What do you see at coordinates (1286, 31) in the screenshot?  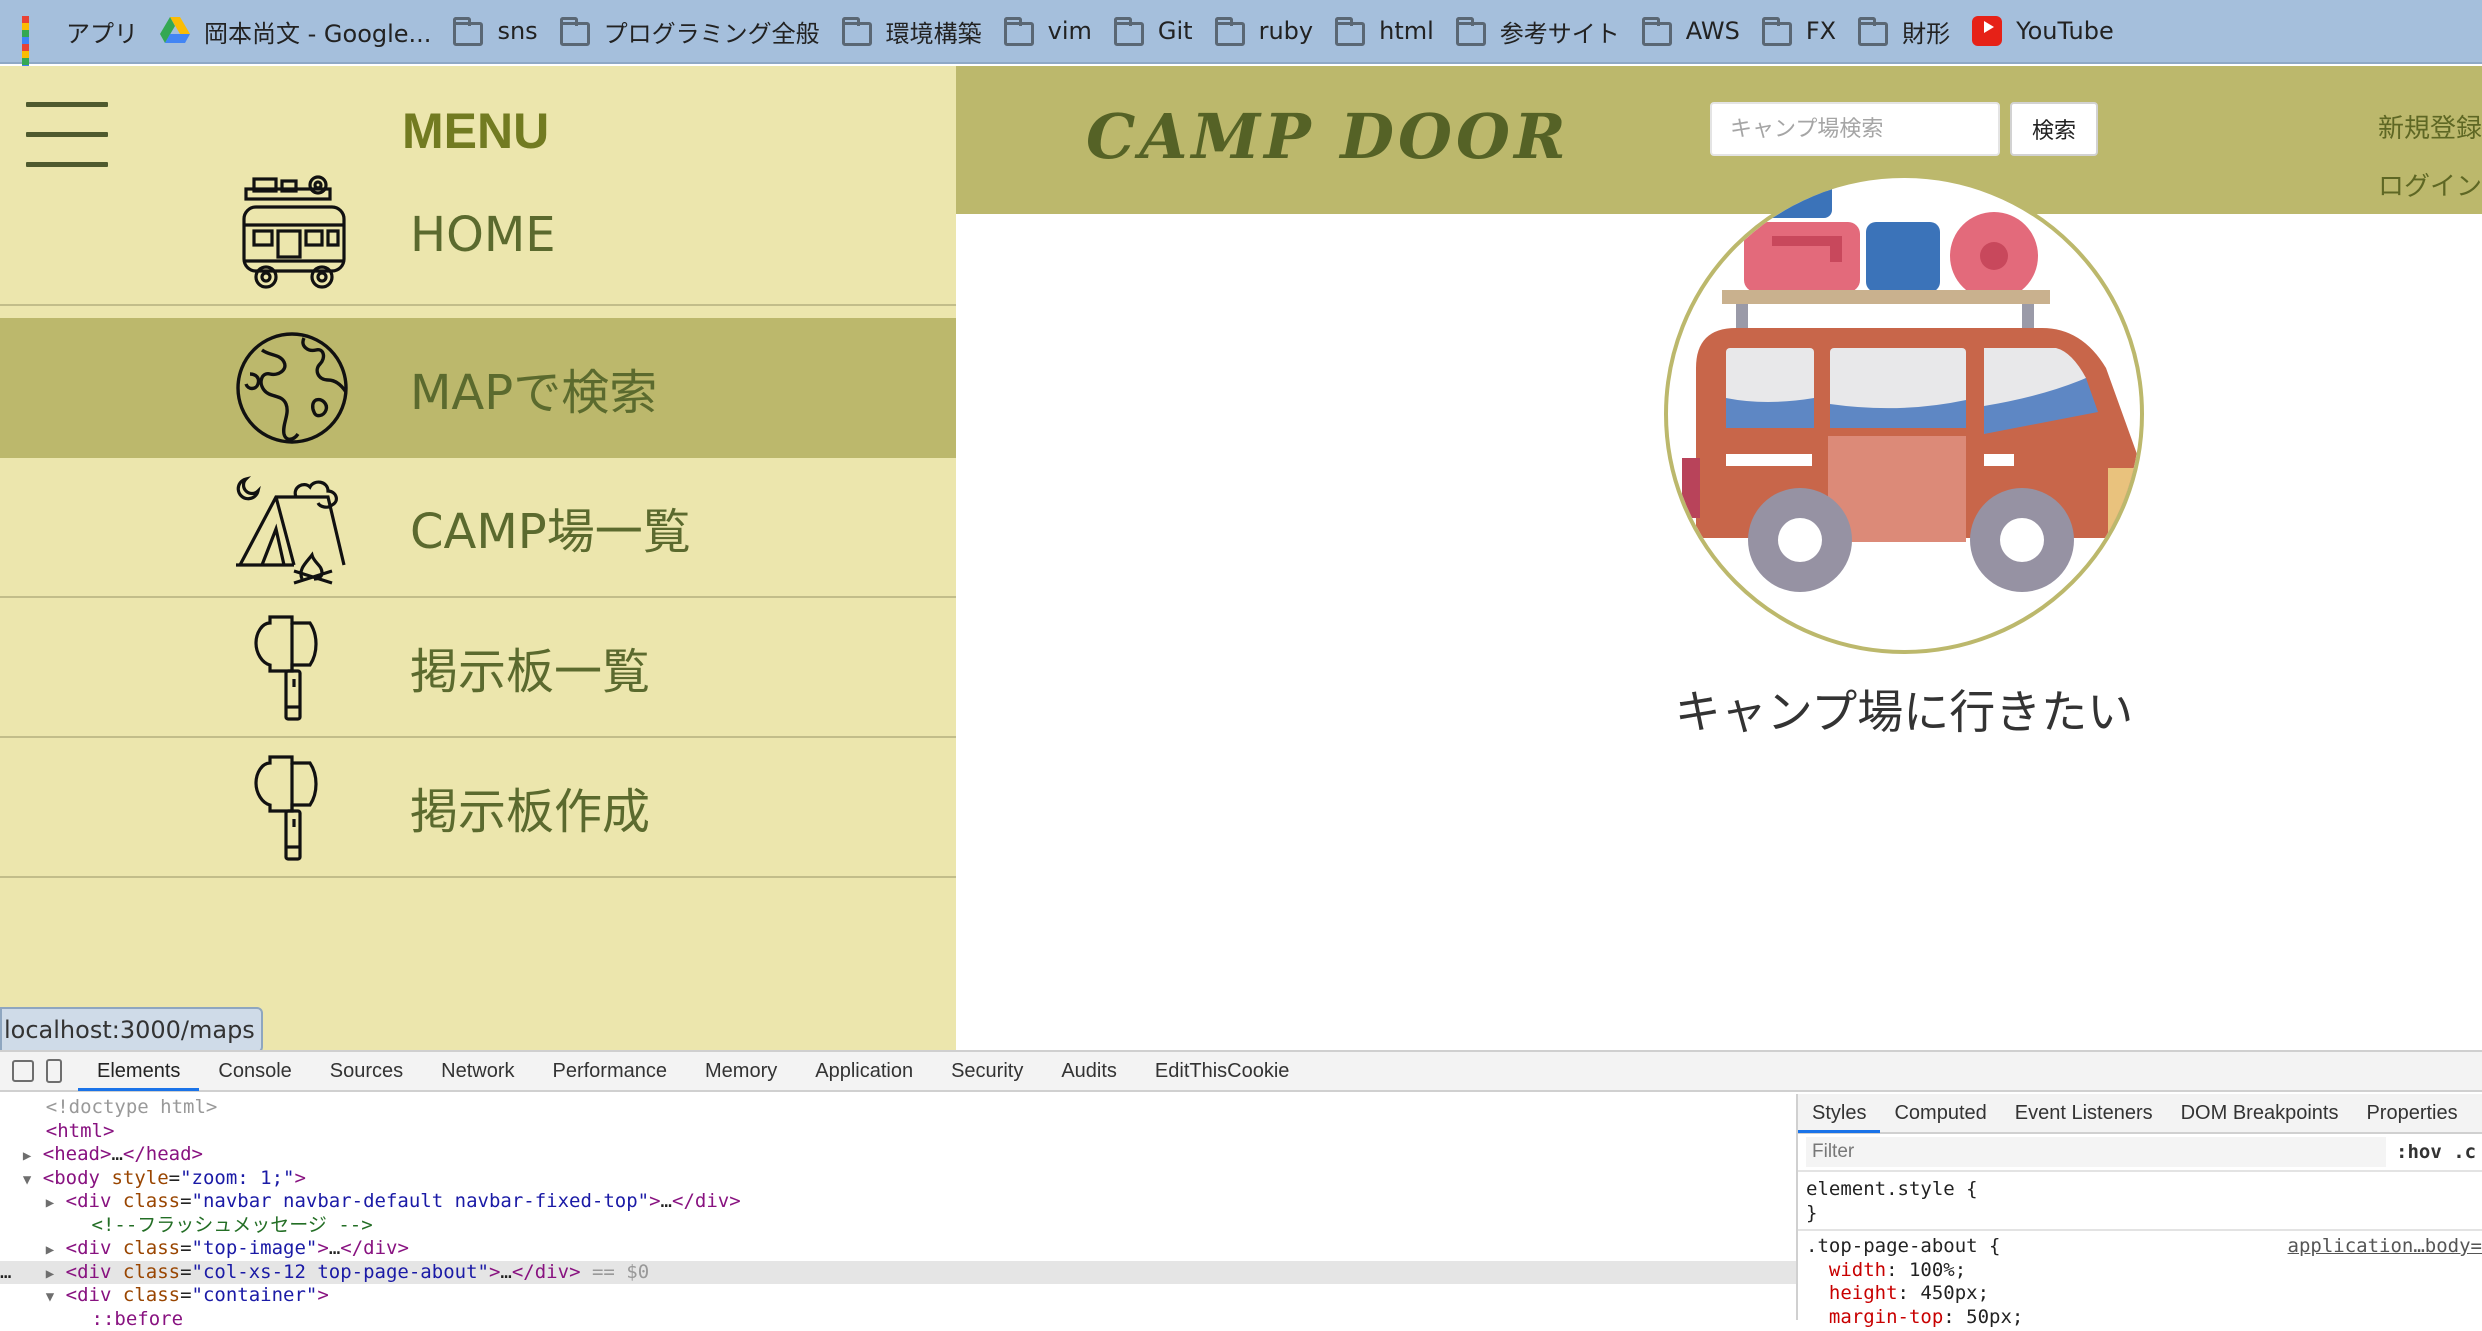 I see `bookmark-label: ruby` at bounding box center [1286, 31].